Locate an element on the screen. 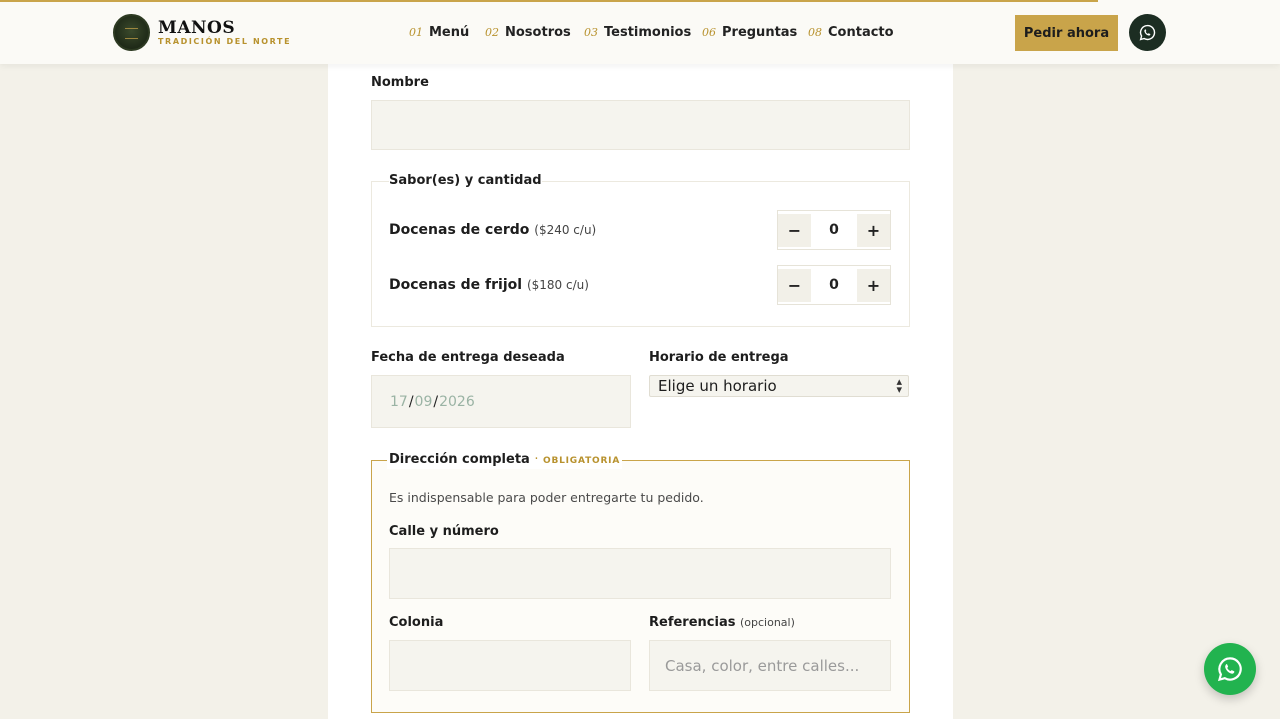 This screenshot has width=1280, height=719. date-year: 2026 is located at coordinates (457, 401).